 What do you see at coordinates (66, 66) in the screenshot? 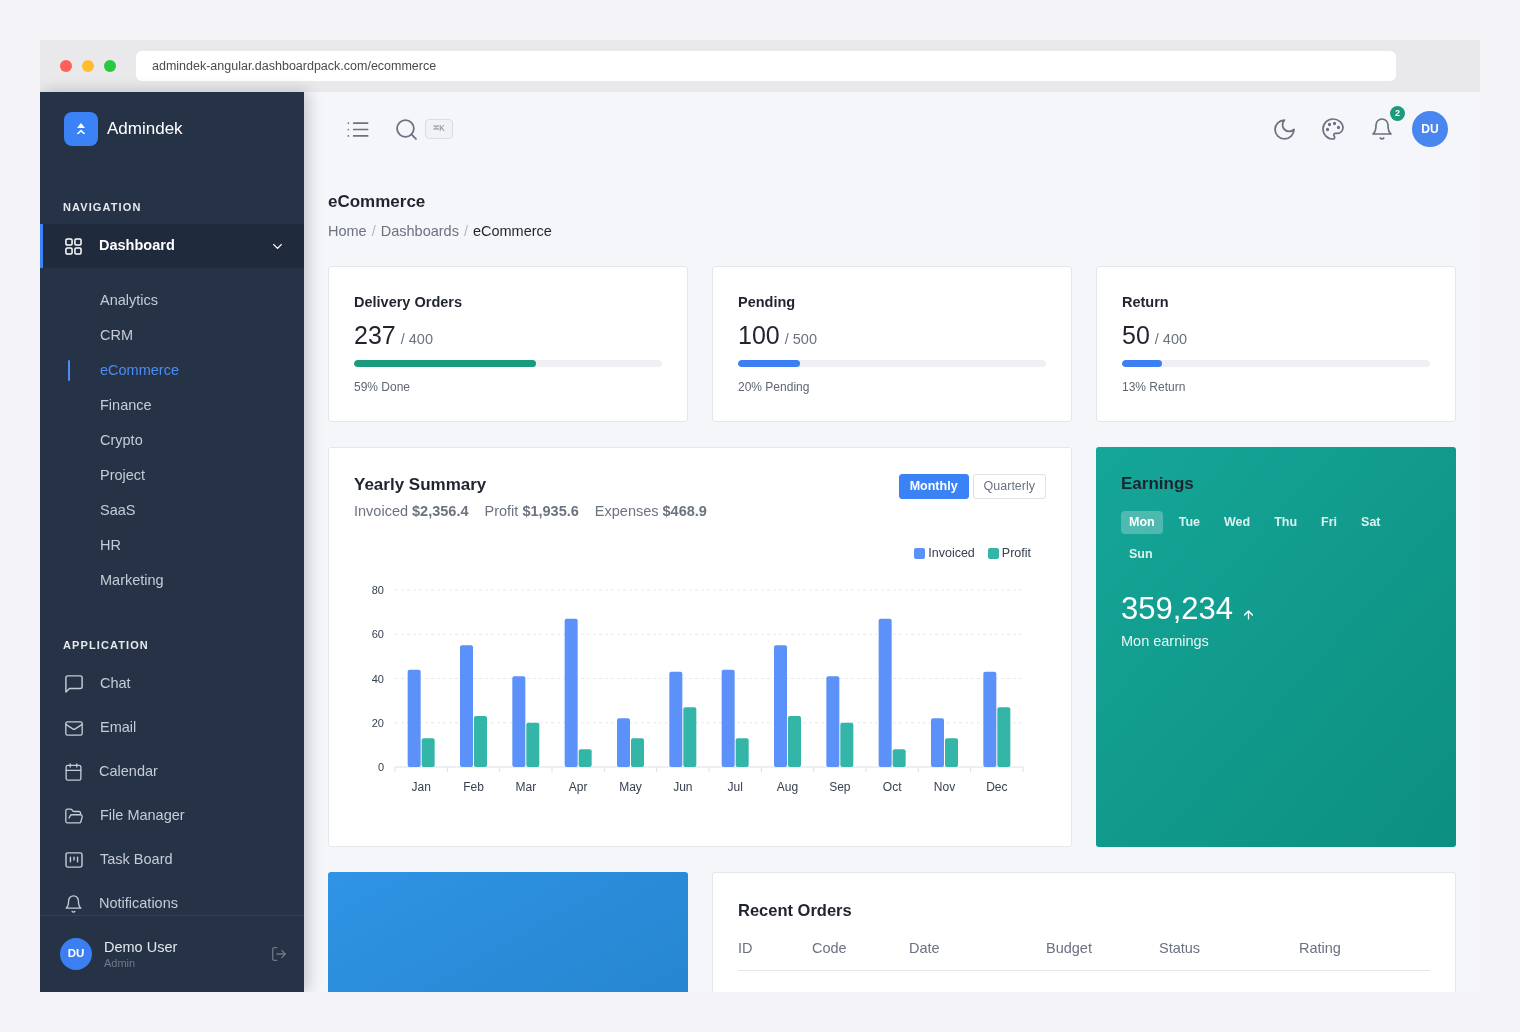
I see `window-close-icon` at bounding box center [66, 66].